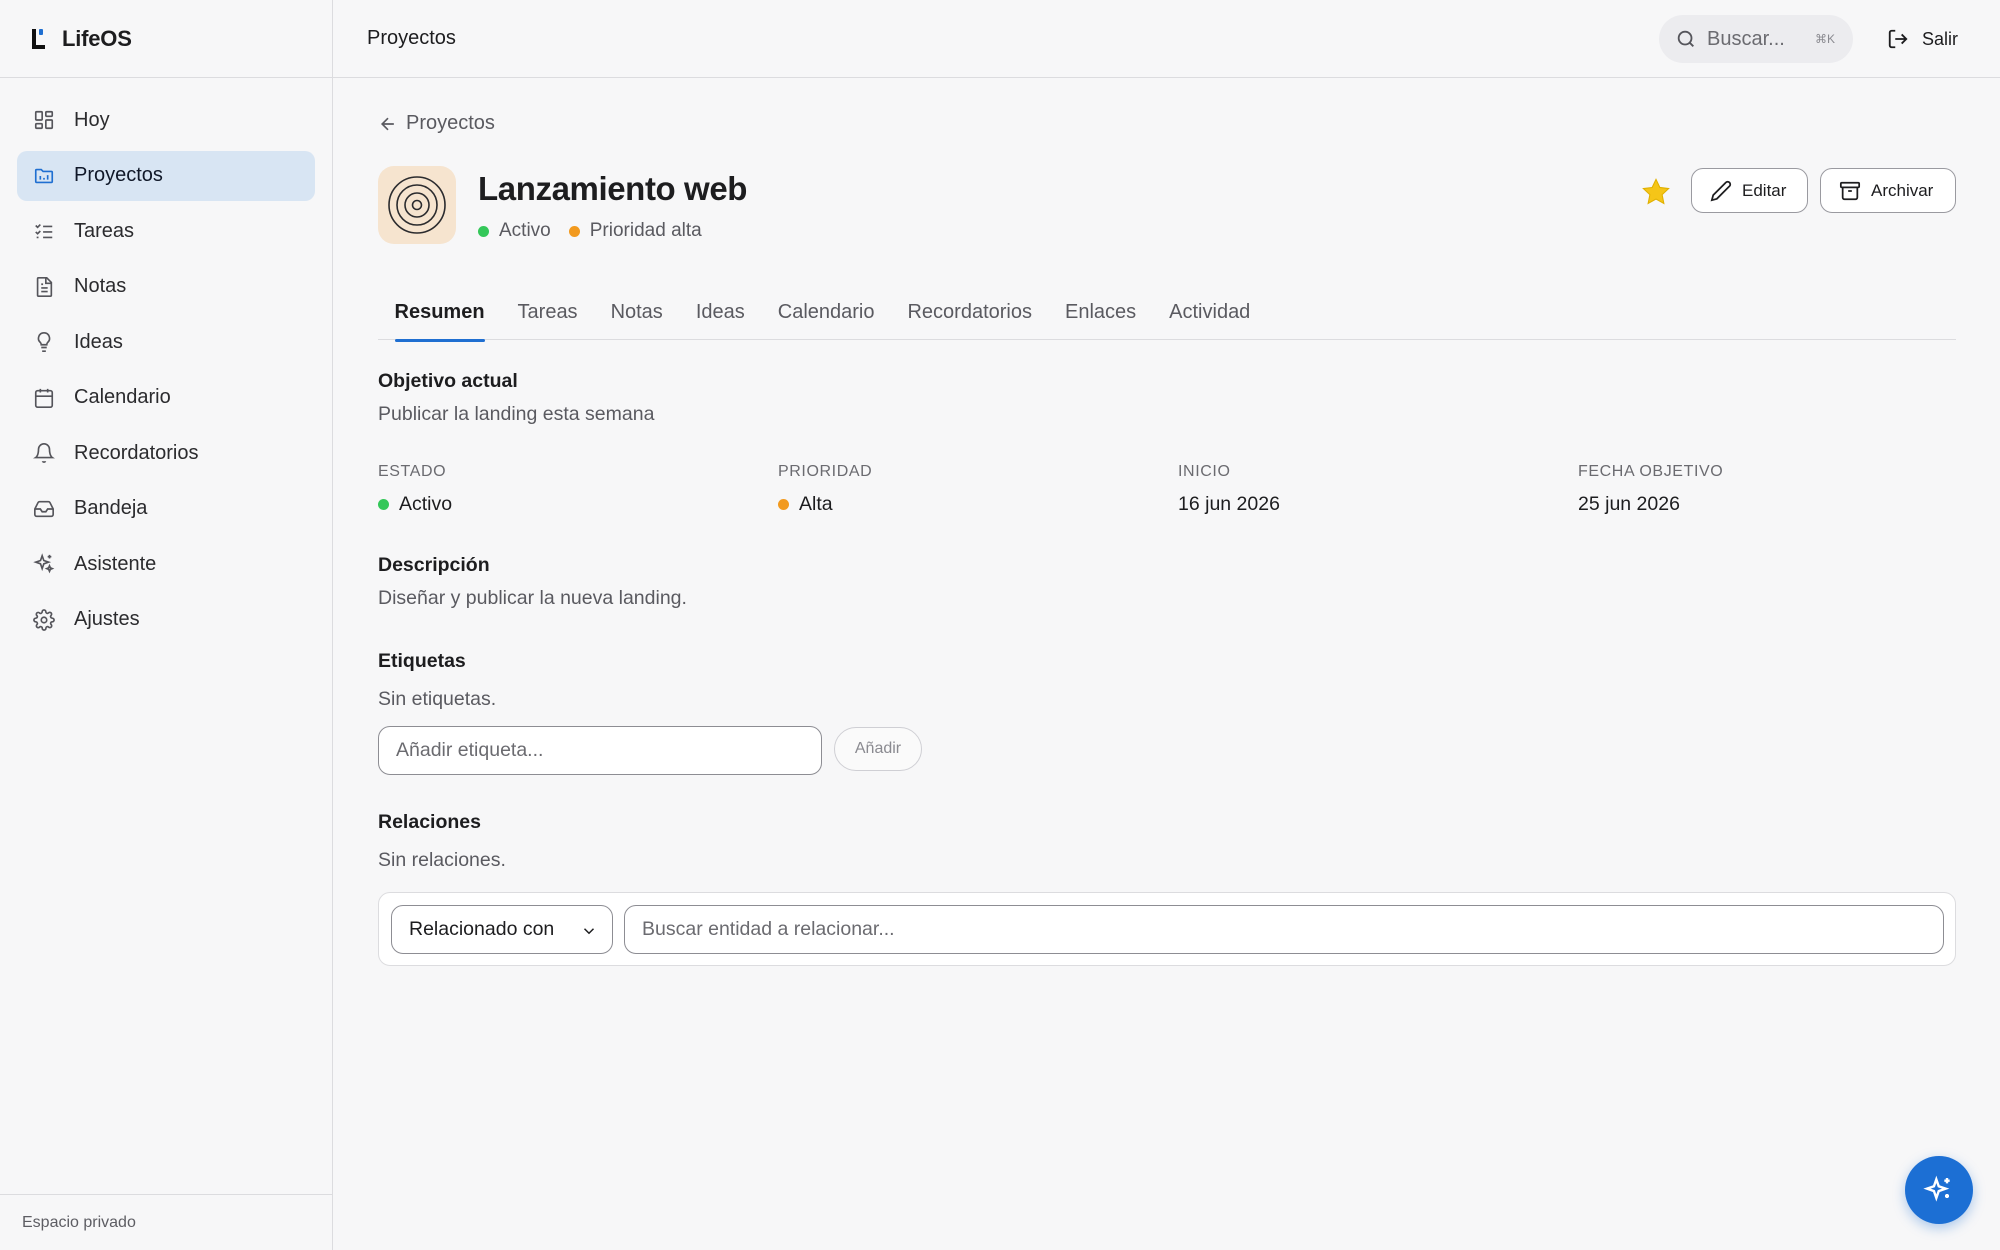 Image resolution: width=2000 pixels, height=1250 pixels. What do you see at coordinates (166, 620) in the screenshot?
I see `sidebar-item-ajustes: Ajustes` at bounding box center [166, 620].